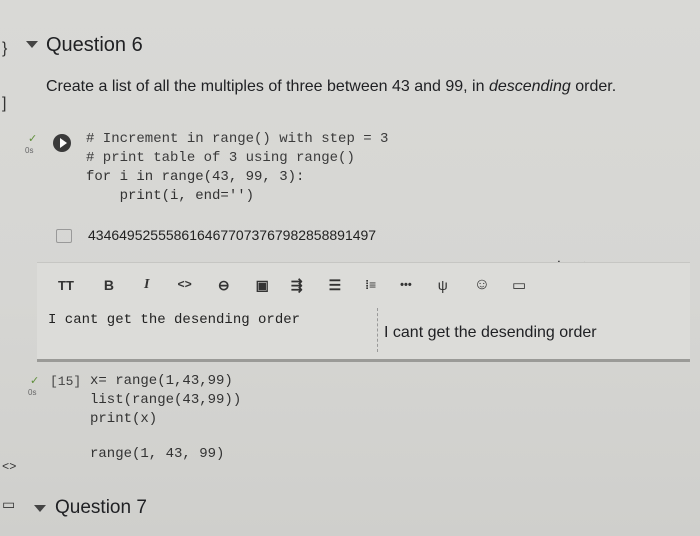 The width and height of the screenshot is (700, 536). Describe the element at coordinates (66, 285) in the screenshot. I see `heading-icon: TT` at that location.